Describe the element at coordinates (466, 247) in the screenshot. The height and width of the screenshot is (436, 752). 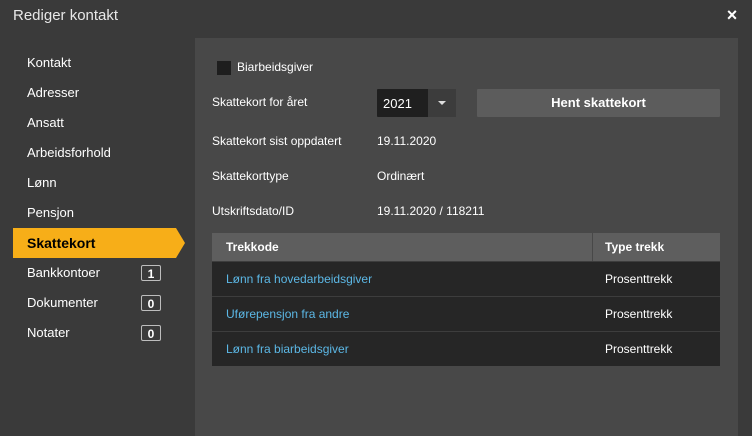
I see `table-header: Trekkode Type trekk` at that location.